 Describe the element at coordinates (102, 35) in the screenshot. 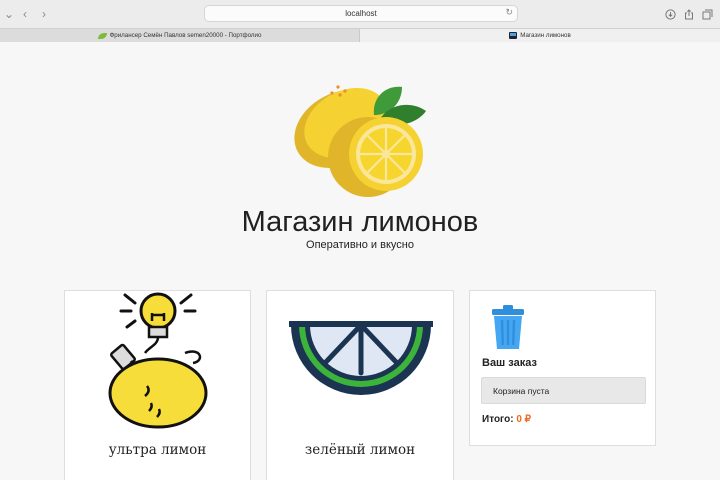

I see `leaf-favicon-icon` at that location.